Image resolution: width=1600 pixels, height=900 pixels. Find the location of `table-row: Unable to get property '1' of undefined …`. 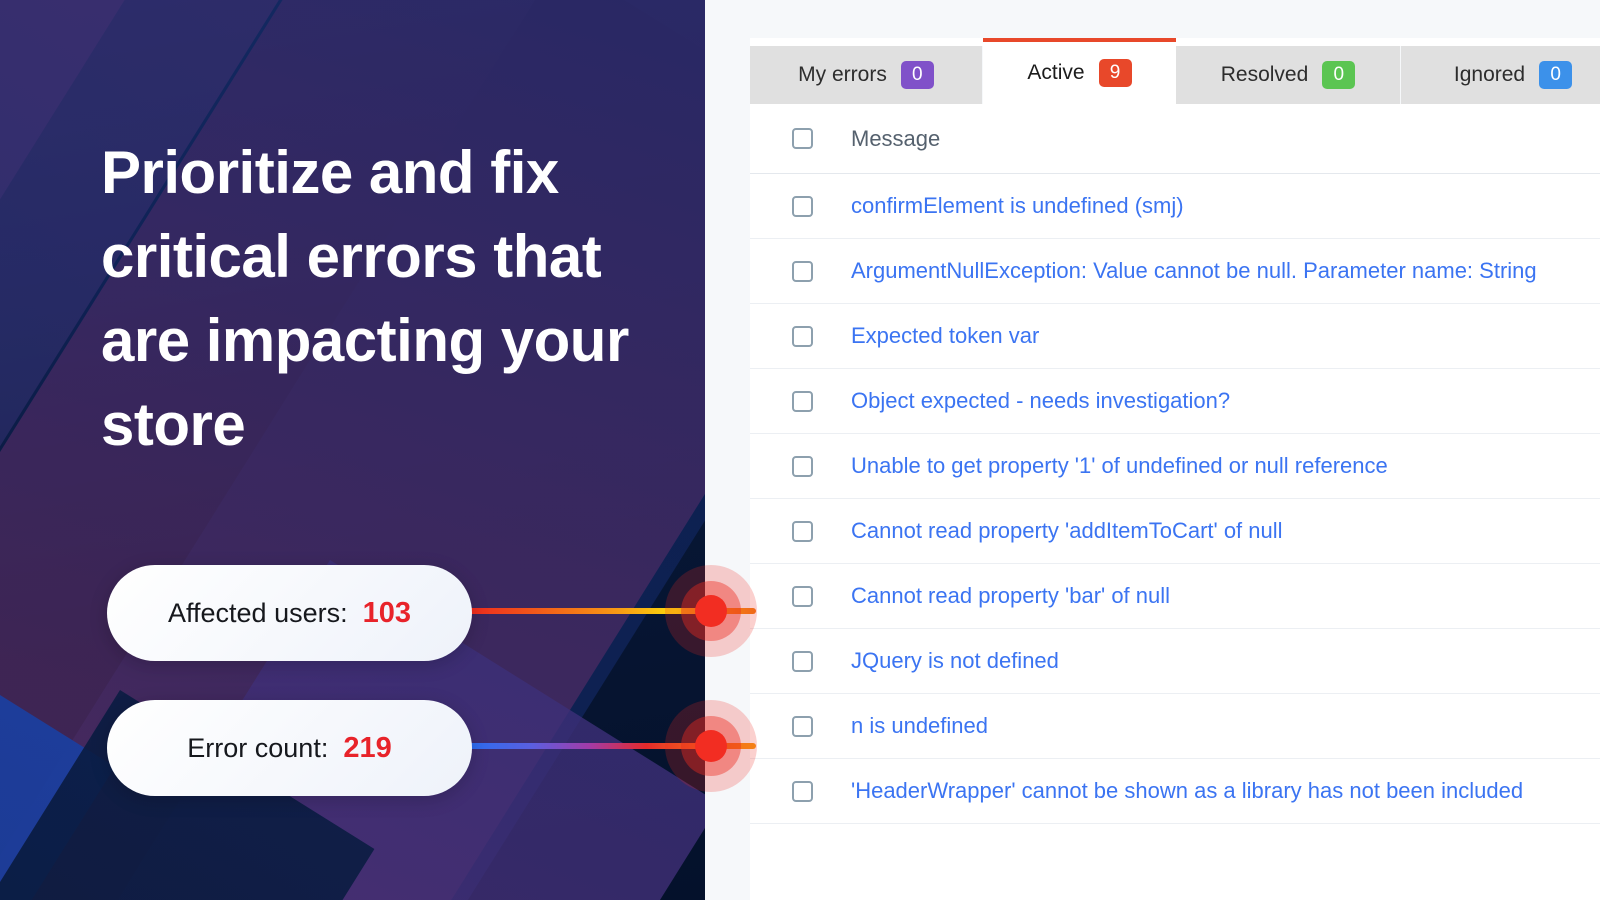

table-row: Unable to get property '1' of undefined … is located at coordinates (1175, 466).